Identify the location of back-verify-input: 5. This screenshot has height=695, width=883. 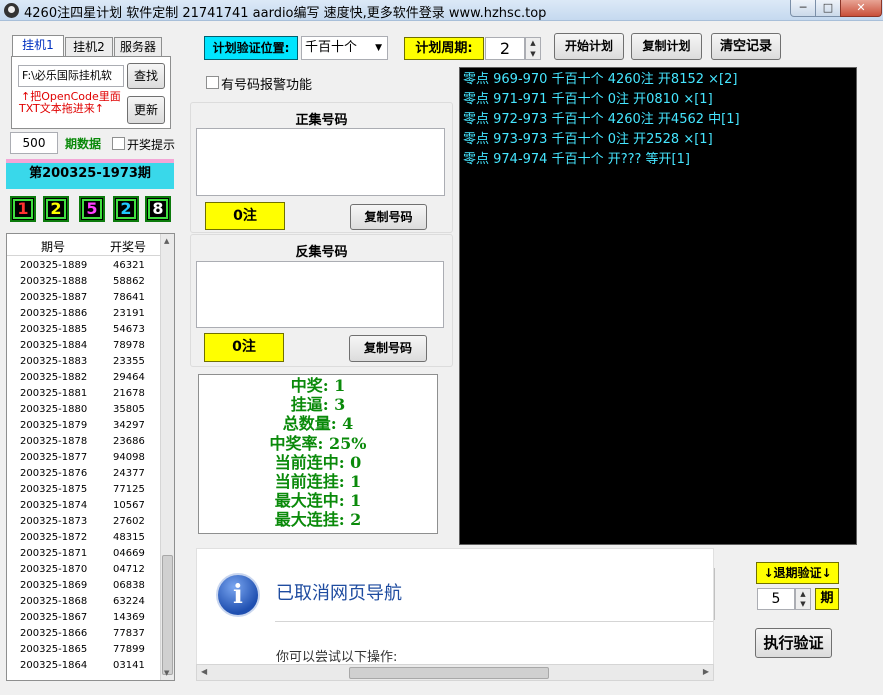
(776, 599).